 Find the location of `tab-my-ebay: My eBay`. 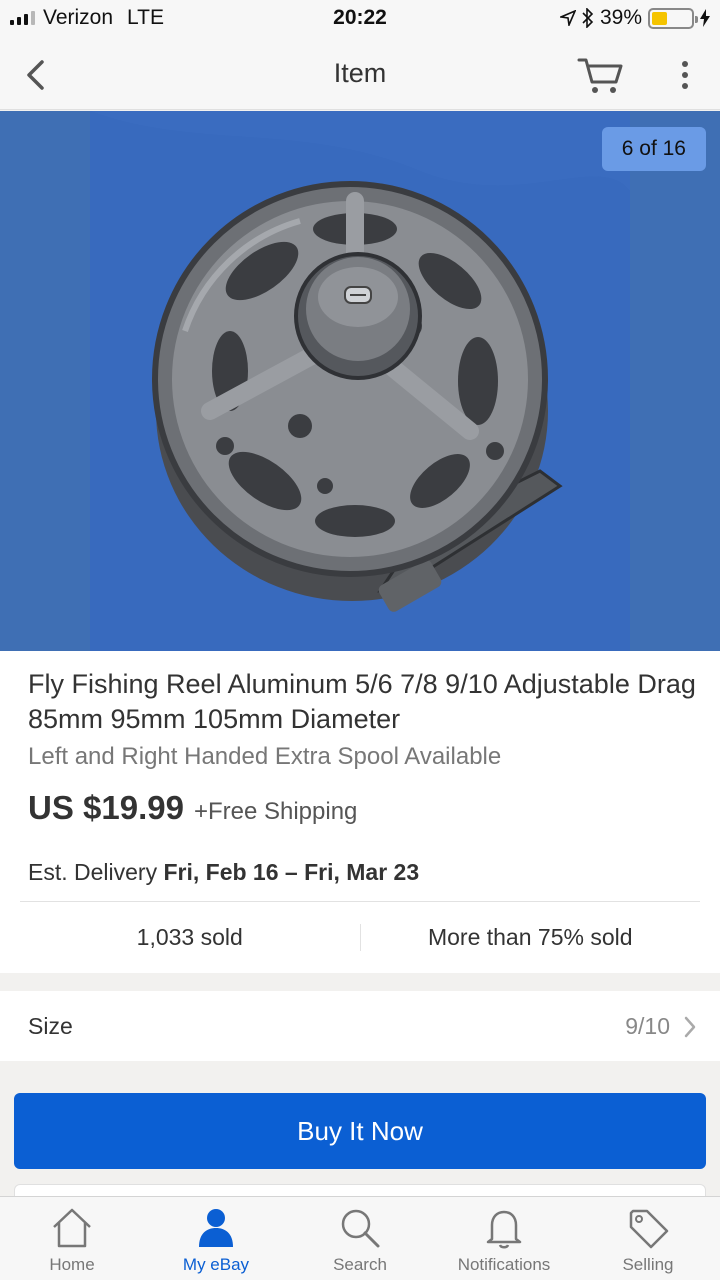

tab-my-ebay: My eBay is located at coordinates (216, 1238).